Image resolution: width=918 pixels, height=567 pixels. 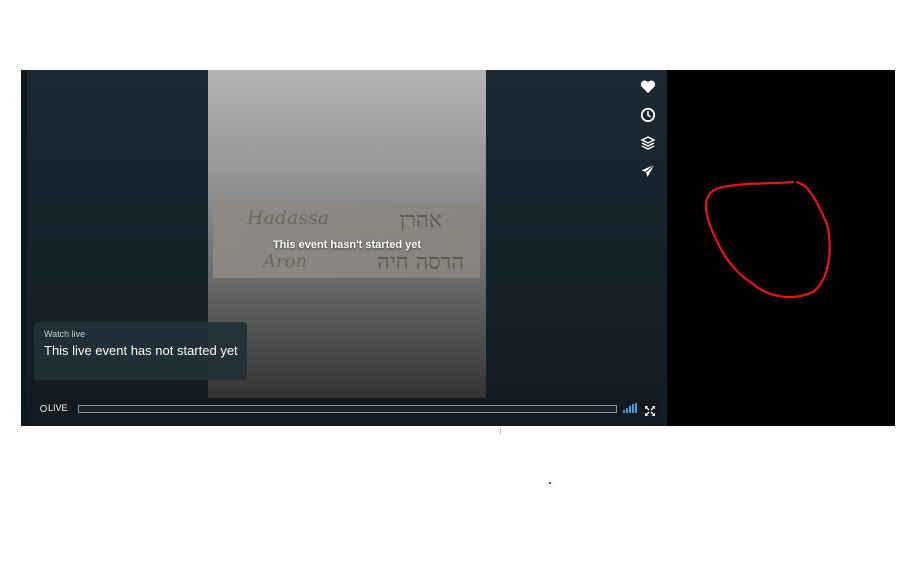 What do you see at coordinates (650, 410) in the screenshot?
I see `fullscreen-icon` at bounding box center [650, 410].